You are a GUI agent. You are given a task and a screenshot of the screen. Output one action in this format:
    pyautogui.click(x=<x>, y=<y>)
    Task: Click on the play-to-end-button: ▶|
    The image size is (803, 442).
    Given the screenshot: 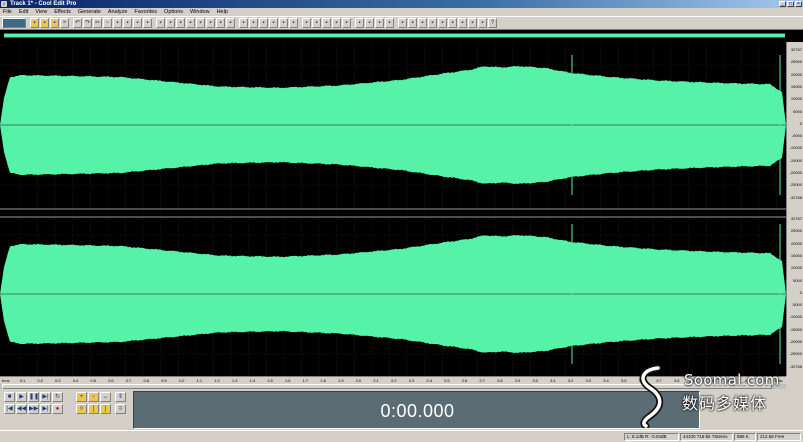 What is the action you would take?
    pyautogui.click(x=45, y=397)
    